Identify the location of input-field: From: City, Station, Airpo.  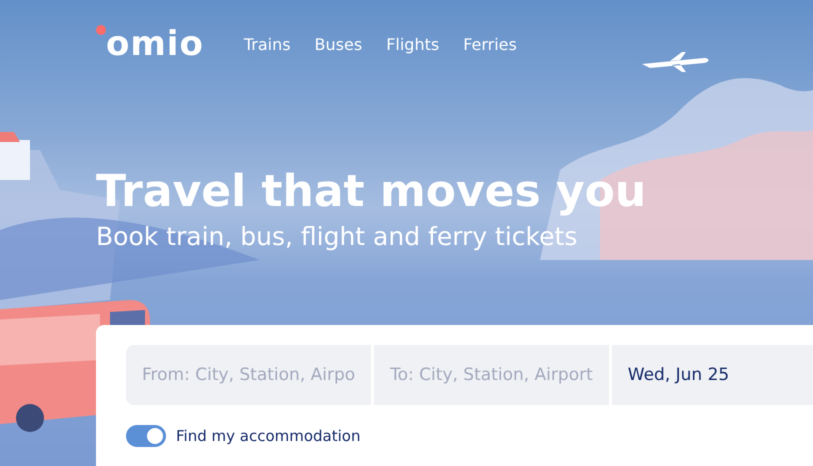
(249, 375).